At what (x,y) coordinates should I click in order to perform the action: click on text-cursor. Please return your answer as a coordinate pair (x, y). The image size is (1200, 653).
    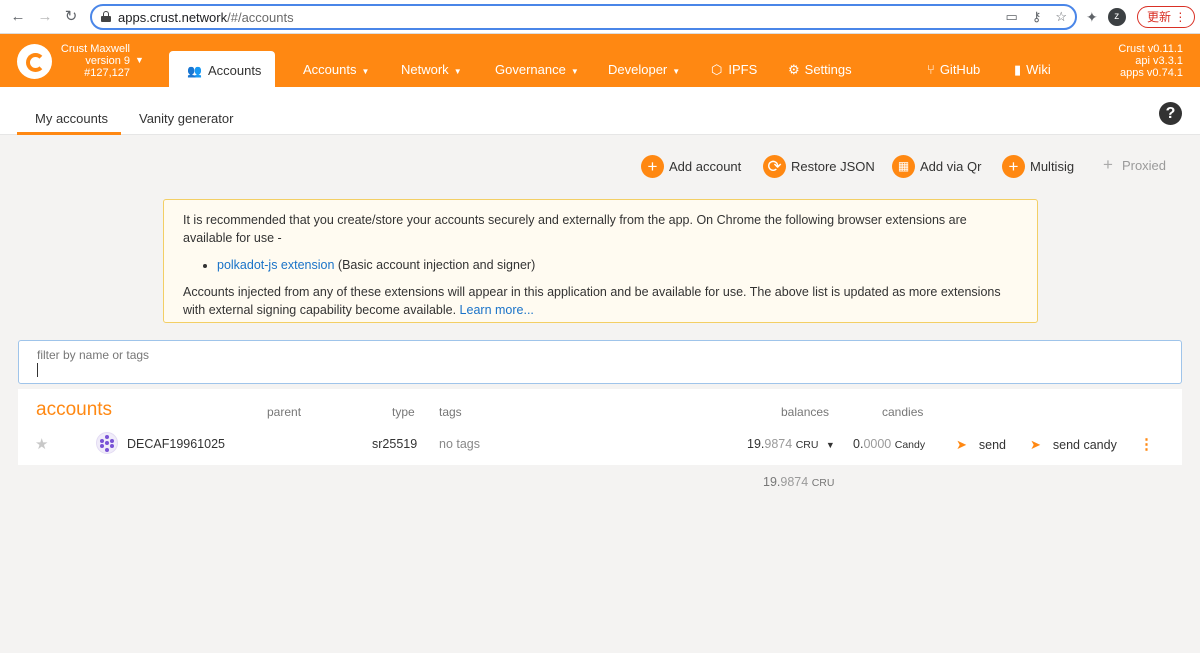
    Looking at the image, I should click on (37, 370).